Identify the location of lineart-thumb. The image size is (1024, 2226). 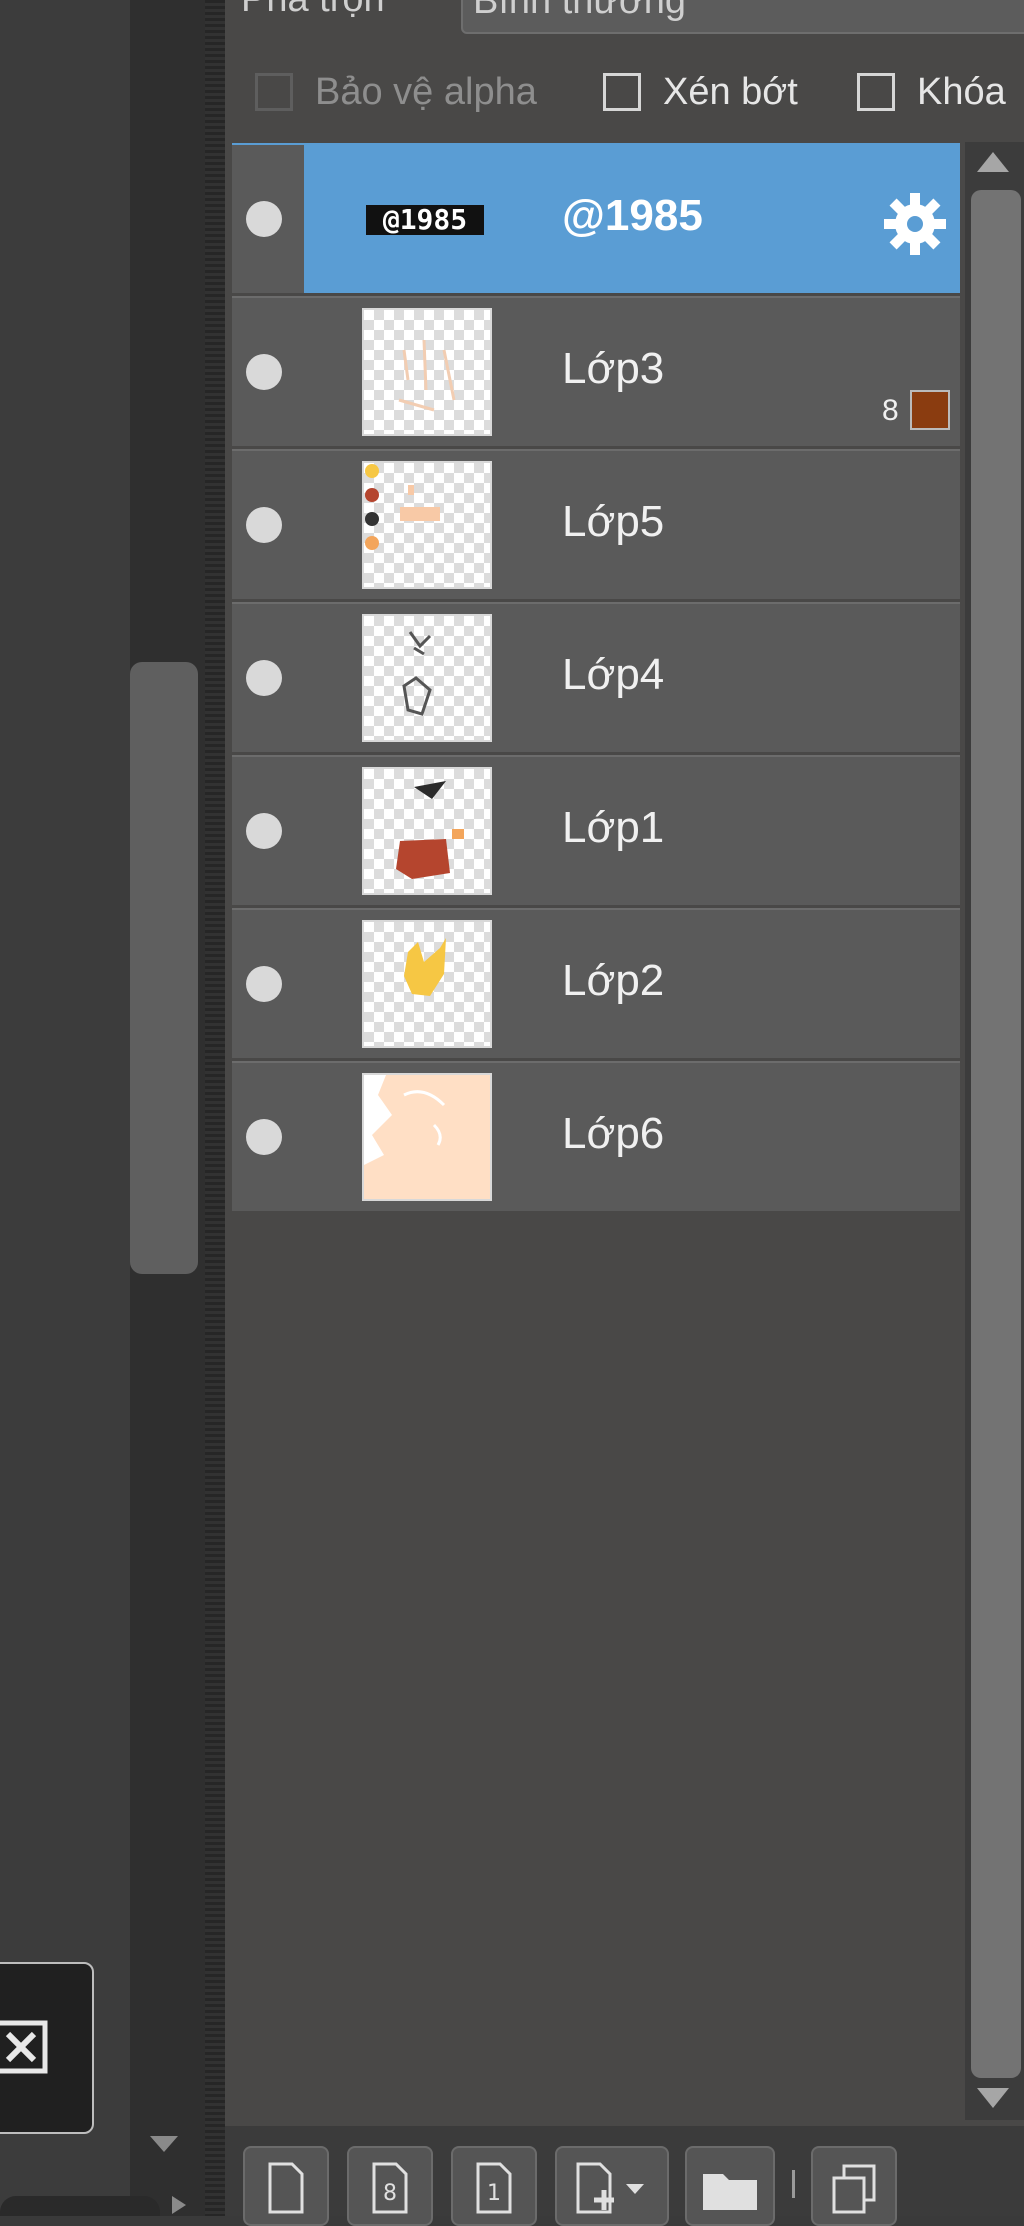
(417, 673).